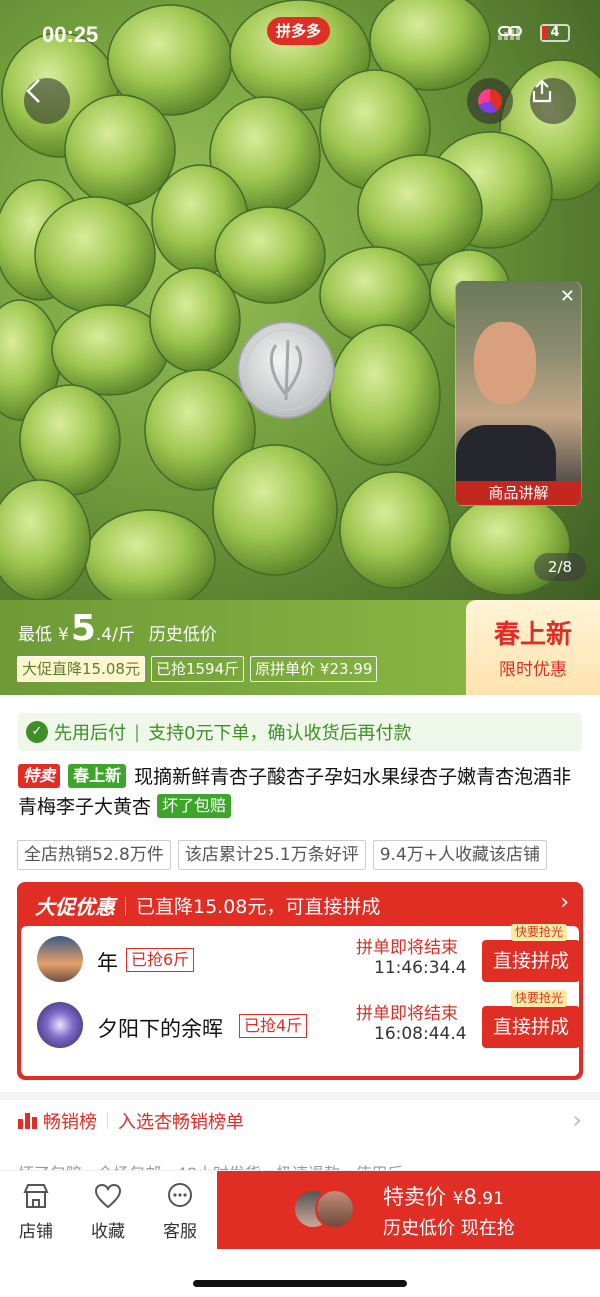  Describe the element at coordinates (94, 855) in the screenshot. I see `store-stat: 全店热销52.8万件` at that location.